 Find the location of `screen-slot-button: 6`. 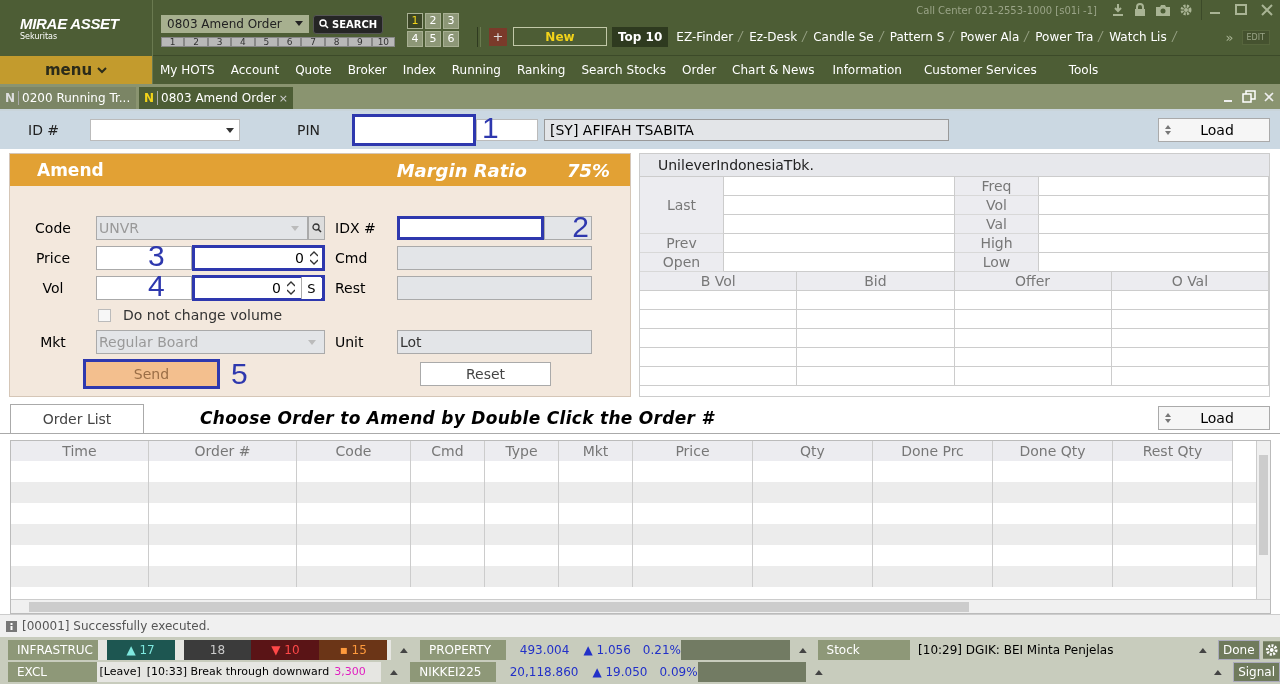

screen-slot-button: 6 is located at coordinates (290, 41).